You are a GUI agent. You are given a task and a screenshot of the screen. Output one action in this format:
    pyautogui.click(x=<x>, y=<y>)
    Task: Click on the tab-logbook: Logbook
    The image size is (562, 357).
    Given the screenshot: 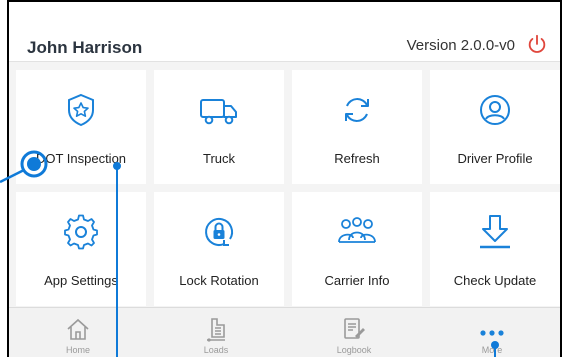 What is the action you would take?
    pyautogui.click(x=354, y=332)
    